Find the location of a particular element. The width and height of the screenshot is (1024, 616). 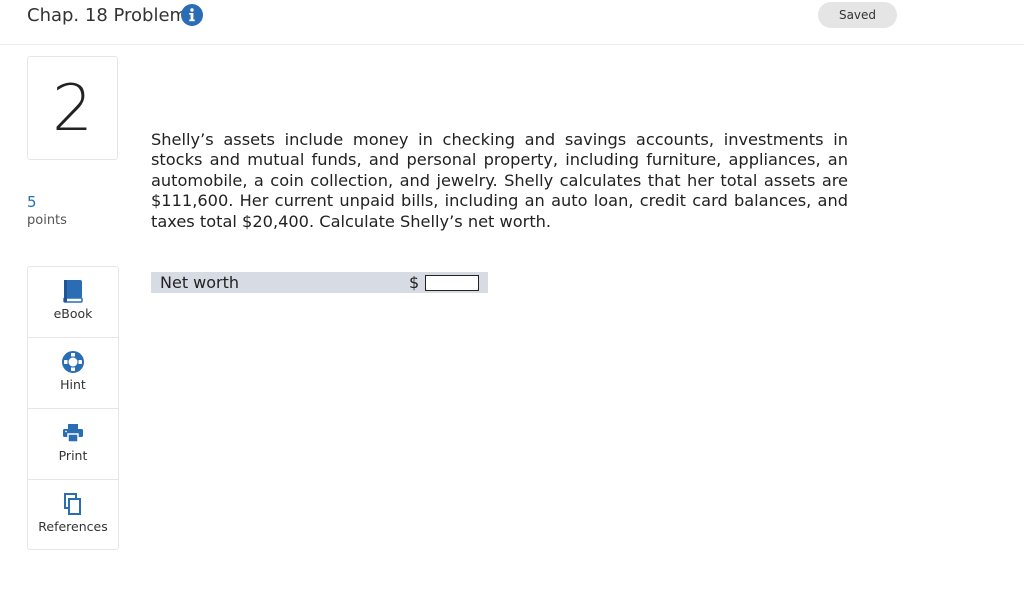

question-number: 2 is located at coordinates (72, 109).